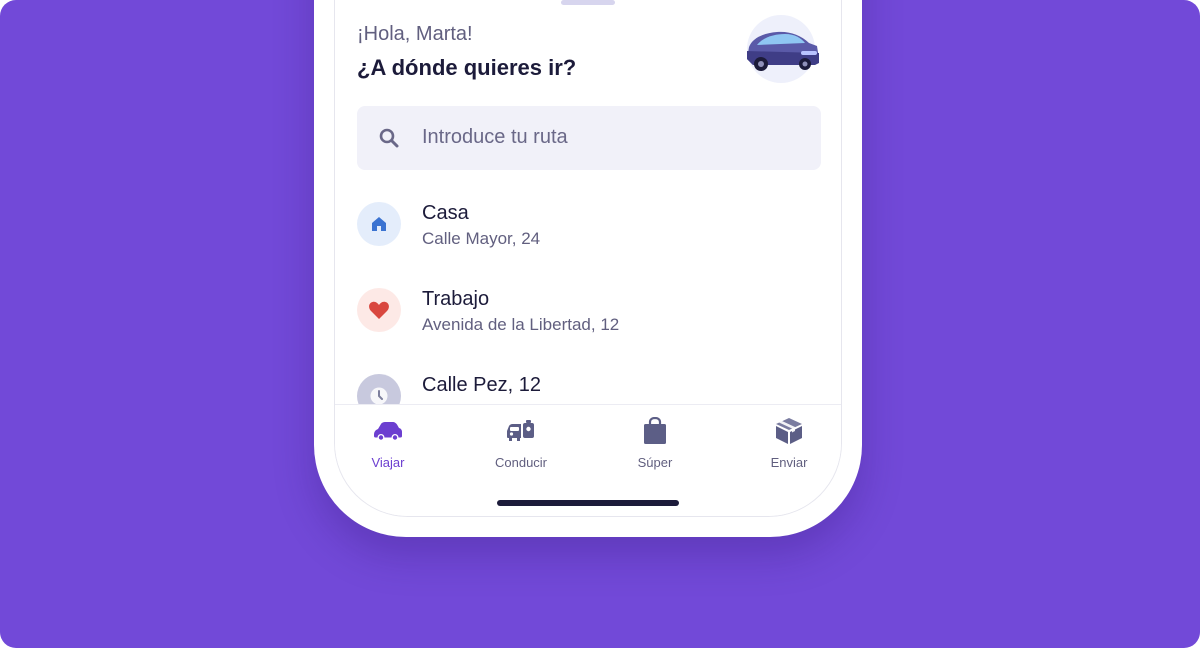  Describe the element at coordinates (789, 462) in the screenshot. I see `tab-label: Enviar` at that location.